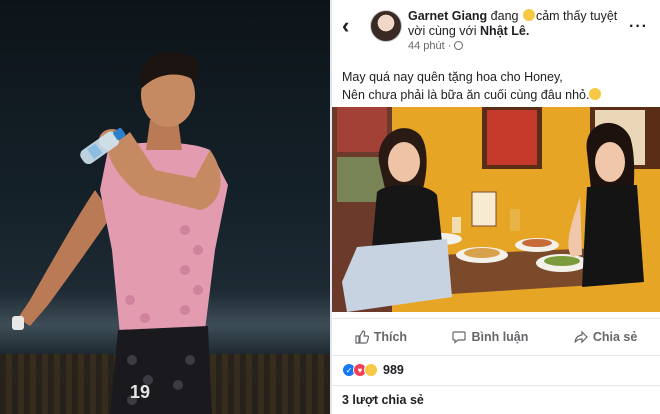 This screenshot has width=660, height=414. I want to click on divider-line, so click(496, 385).